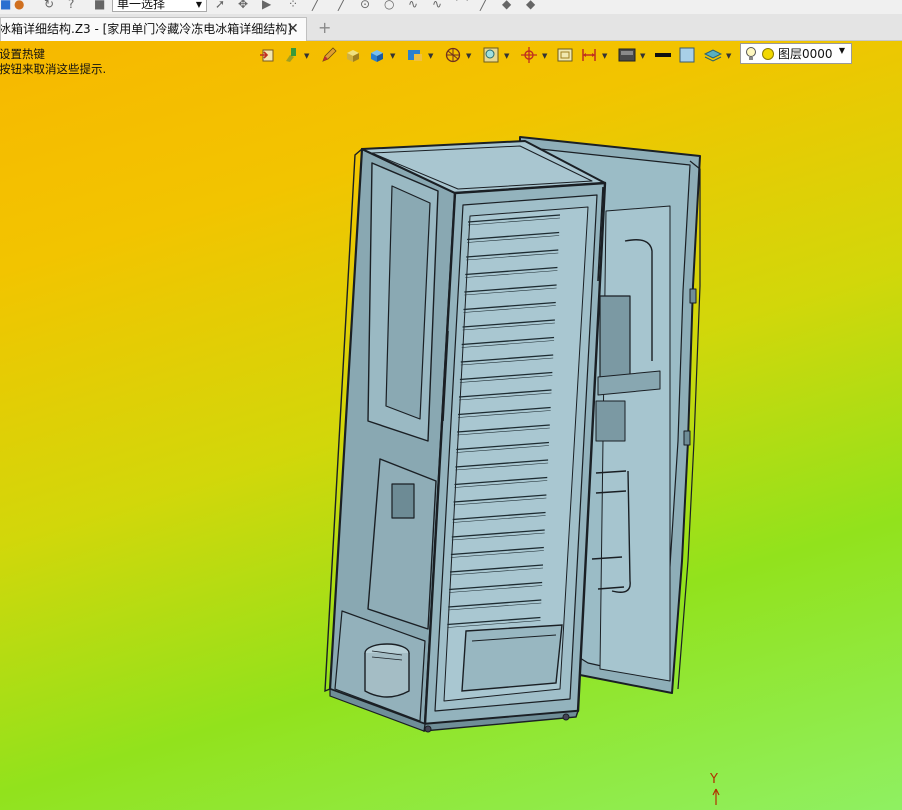  Describe the element at coordinates (220, 5) in the screenshot. I see `pointer-icon: ➚` at that location.